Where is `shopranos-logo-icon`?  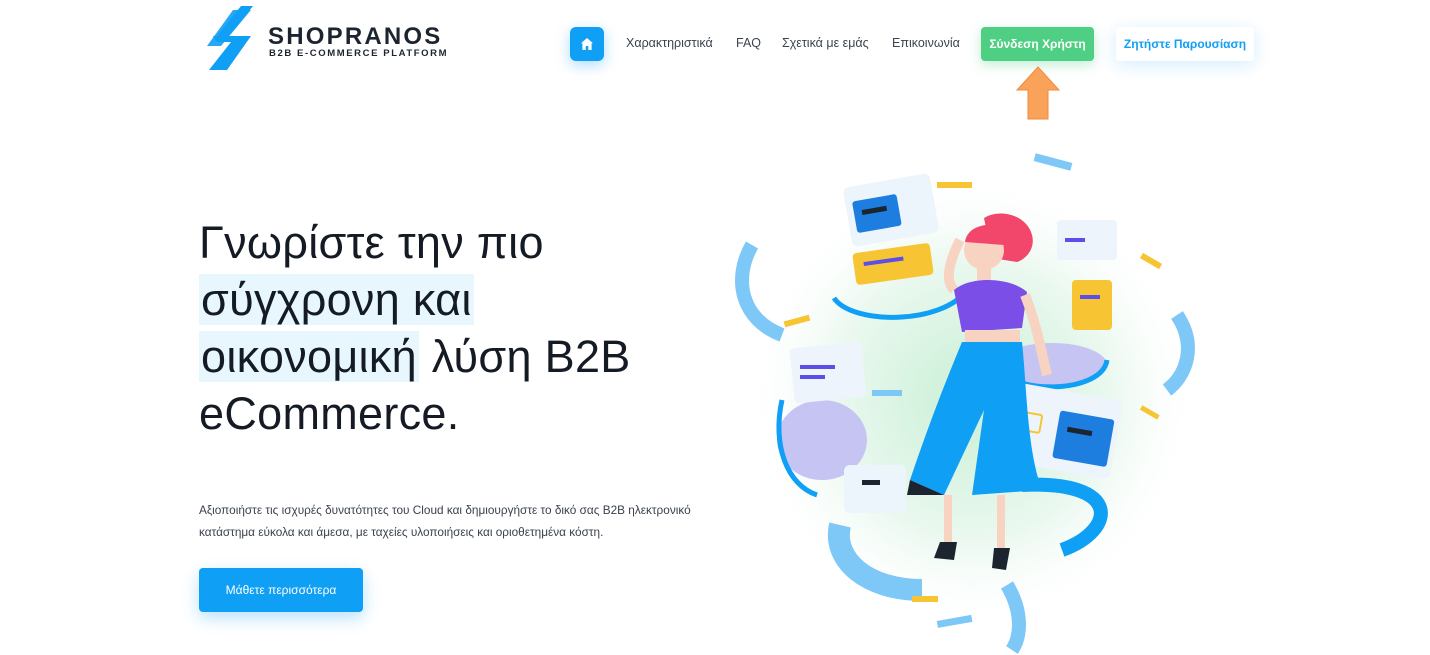 shopranos-logo-icon is located at coordinates (230, 38).